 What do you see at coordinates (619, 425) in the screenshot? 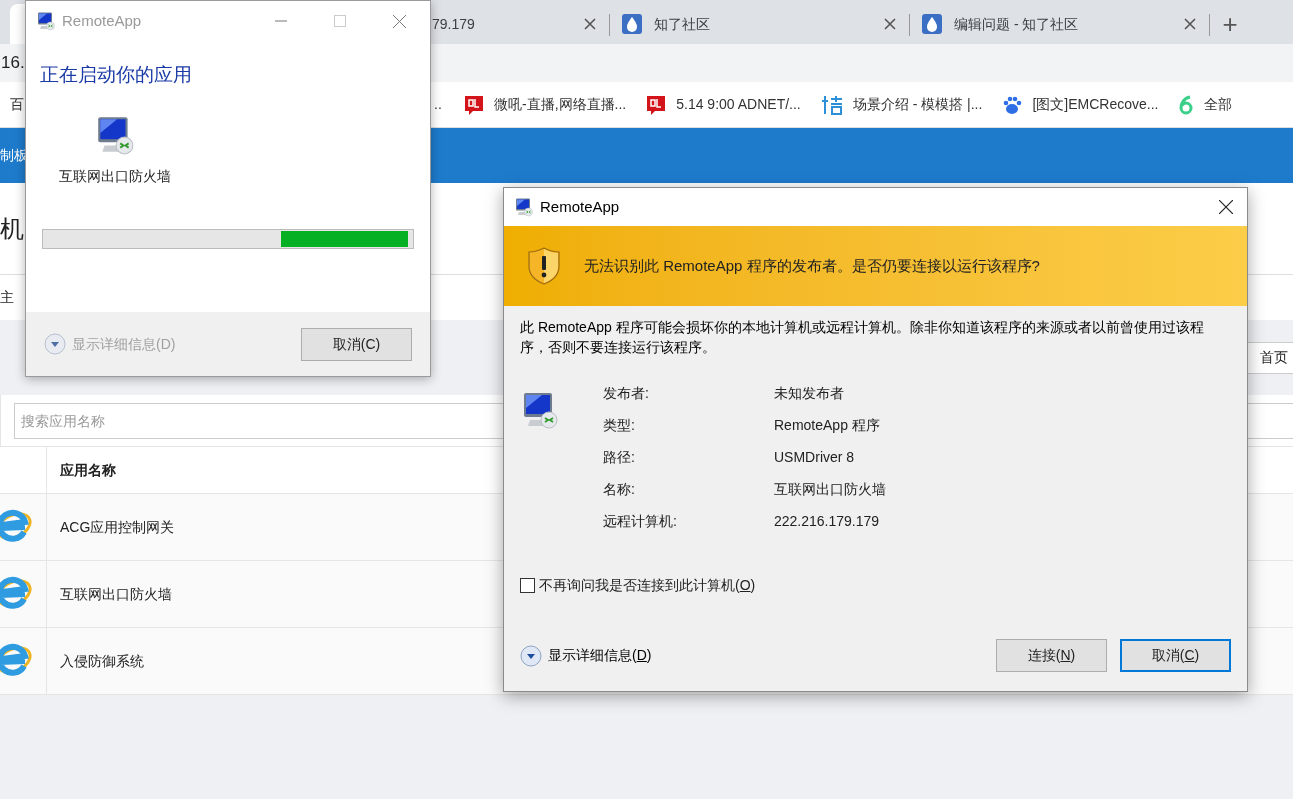
I see `detail-label: 类型:` at bounding box center [619, 425].